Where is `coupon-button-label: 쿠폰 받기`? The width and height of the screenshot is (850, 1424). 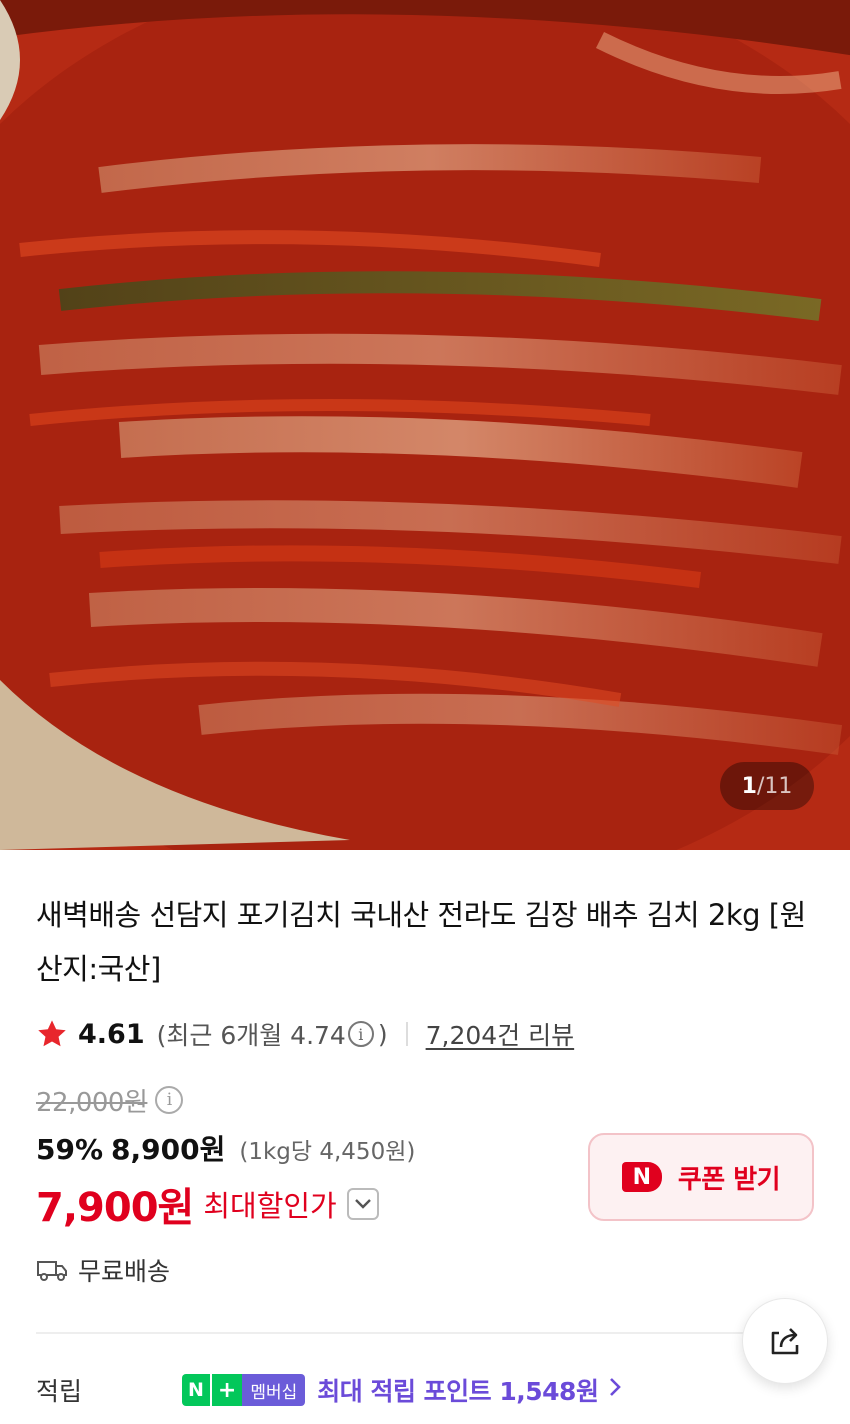 coupon-button-label: 쿠폰 받기 is located at coordinates (729, 1179).